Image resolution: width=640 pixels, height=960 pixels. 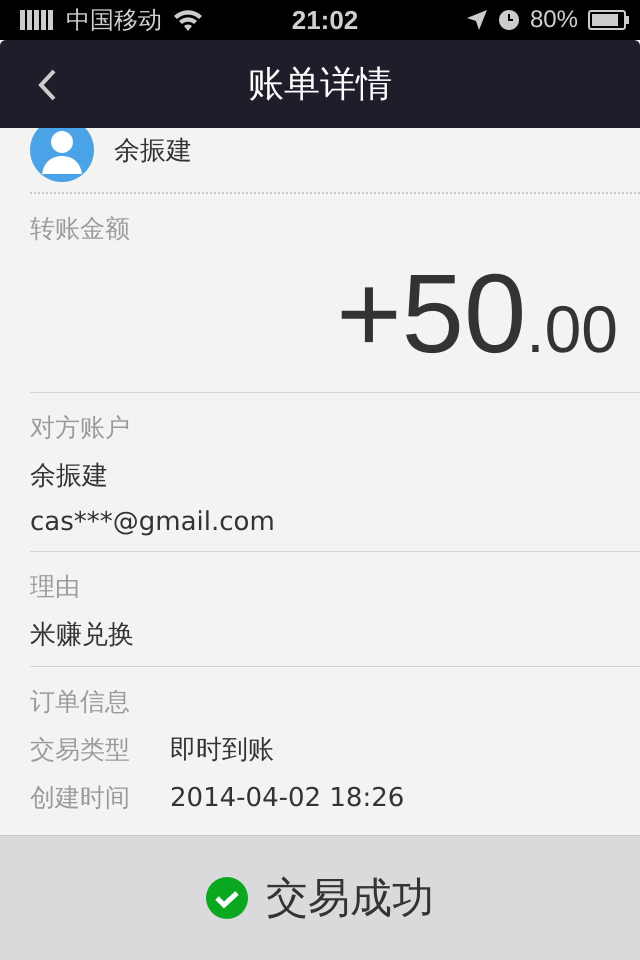 What do you see at coordinates (227, 898) in the screenshot?
I see `check-icon` at bounding box center [227, 898].